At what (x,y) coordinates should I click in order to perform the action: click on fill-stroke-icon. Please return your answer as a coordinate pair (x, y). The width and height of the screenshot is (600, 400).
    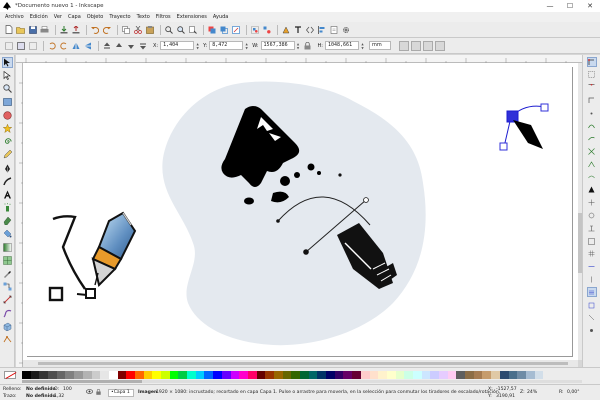
    Looking at the image, I should click on (285, 29).